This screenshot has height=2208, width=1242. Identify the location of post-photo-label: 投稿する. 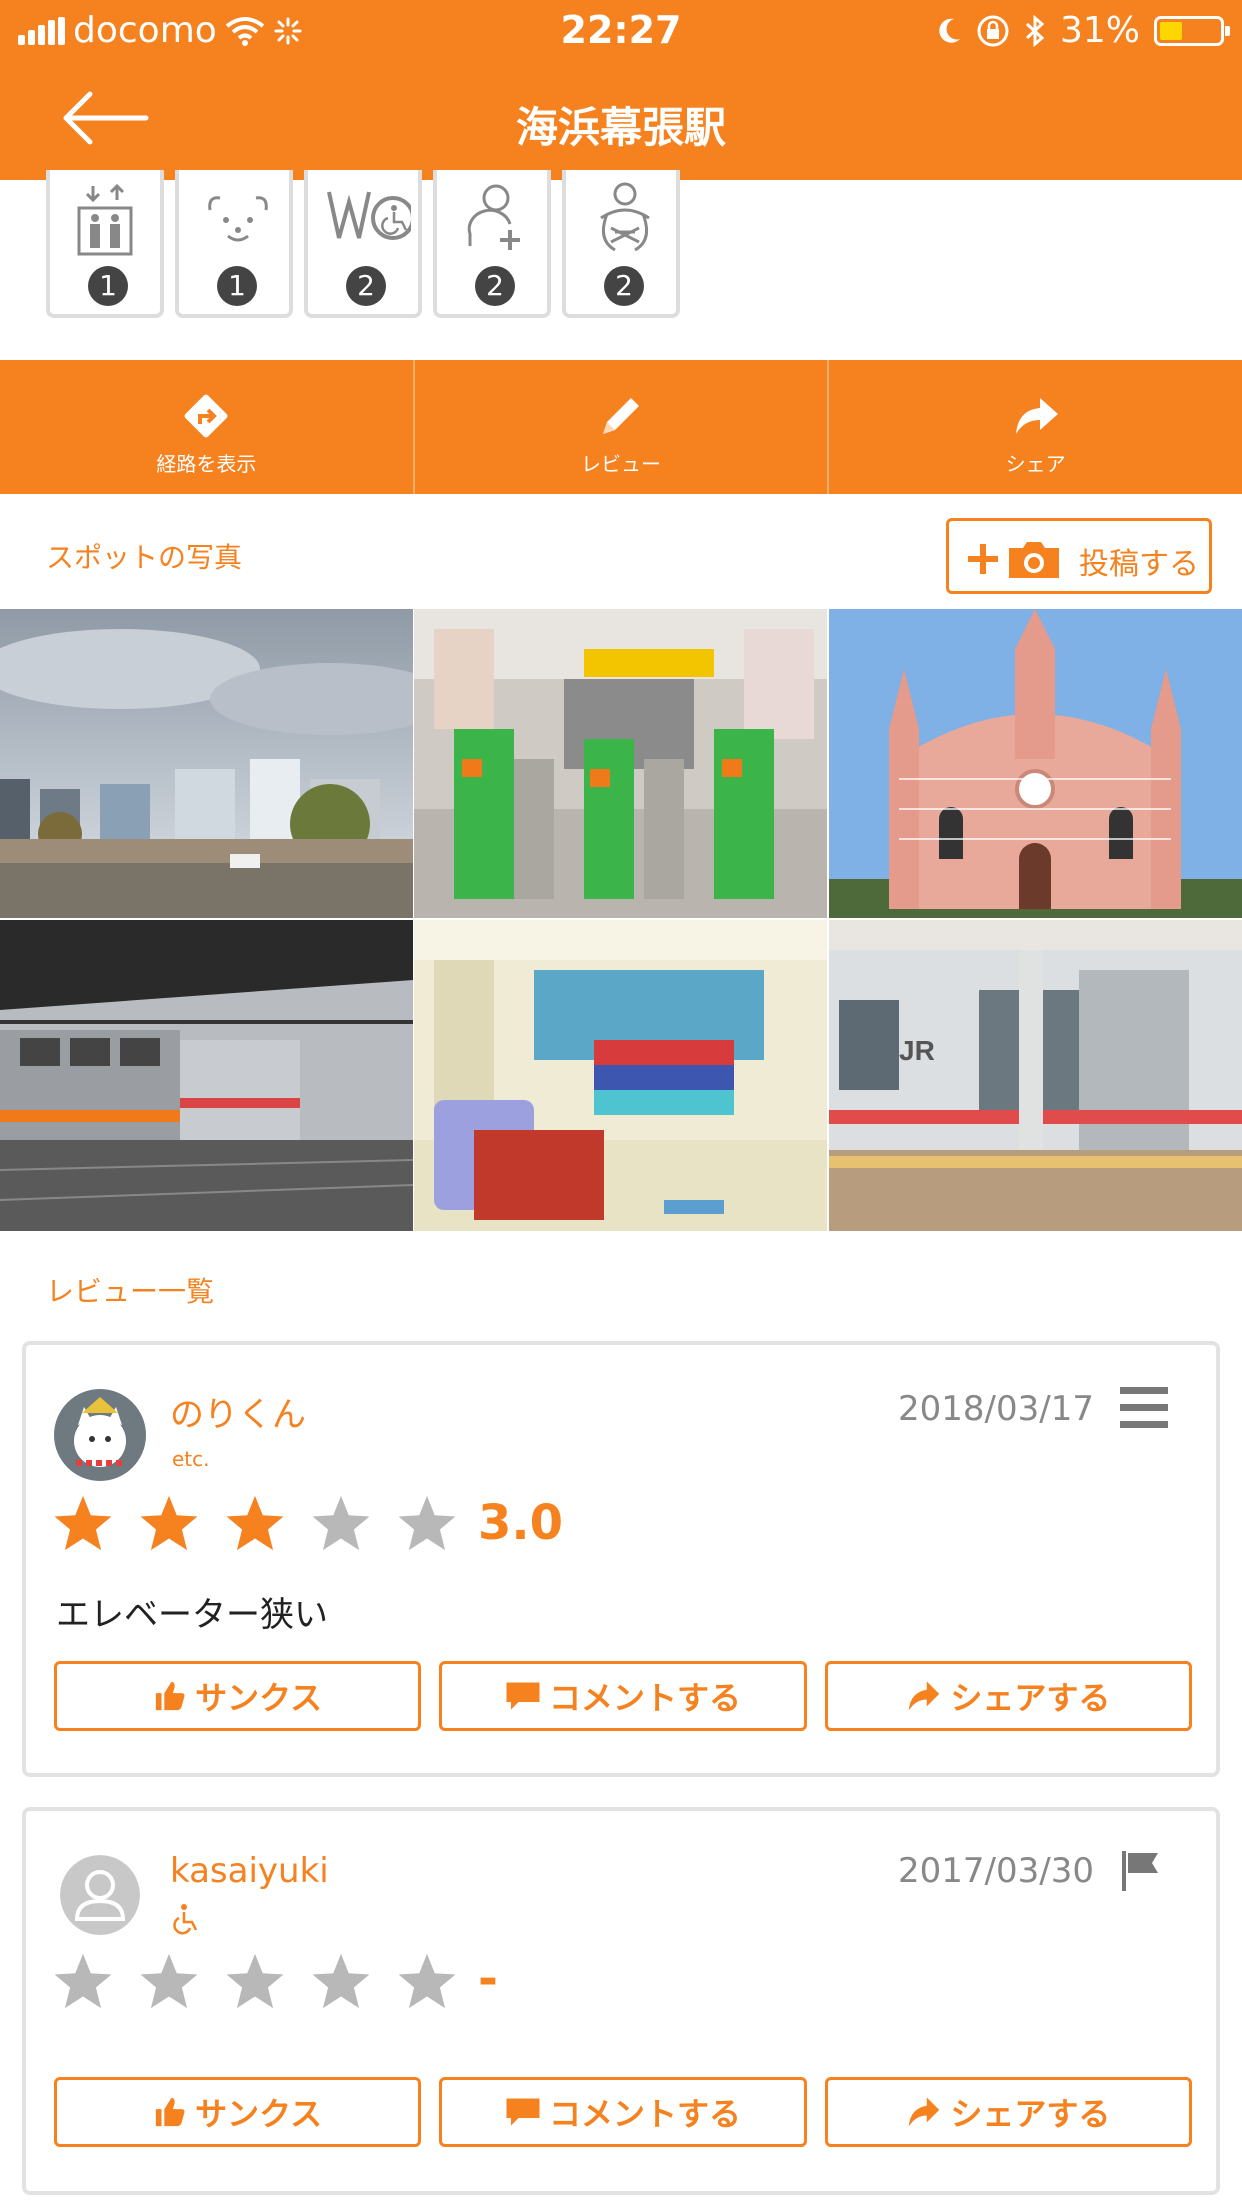
(1139, 564).